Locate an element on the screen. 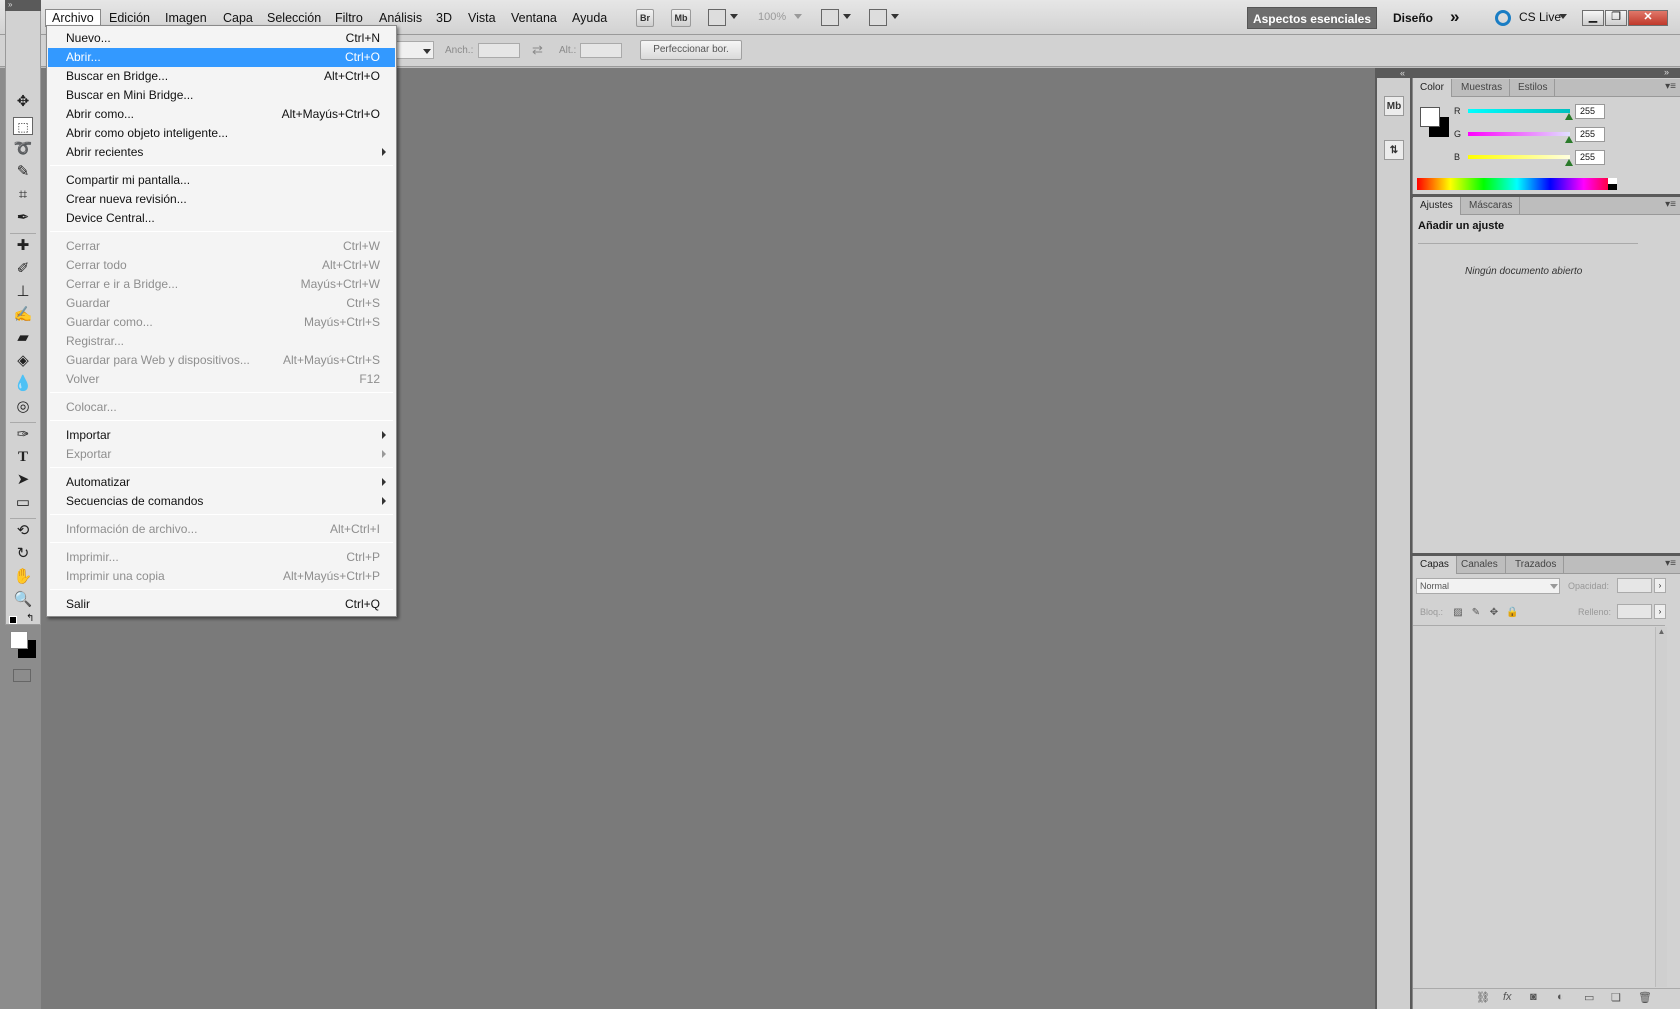  channel-b-thumb is located at coordinates (1569, 162).